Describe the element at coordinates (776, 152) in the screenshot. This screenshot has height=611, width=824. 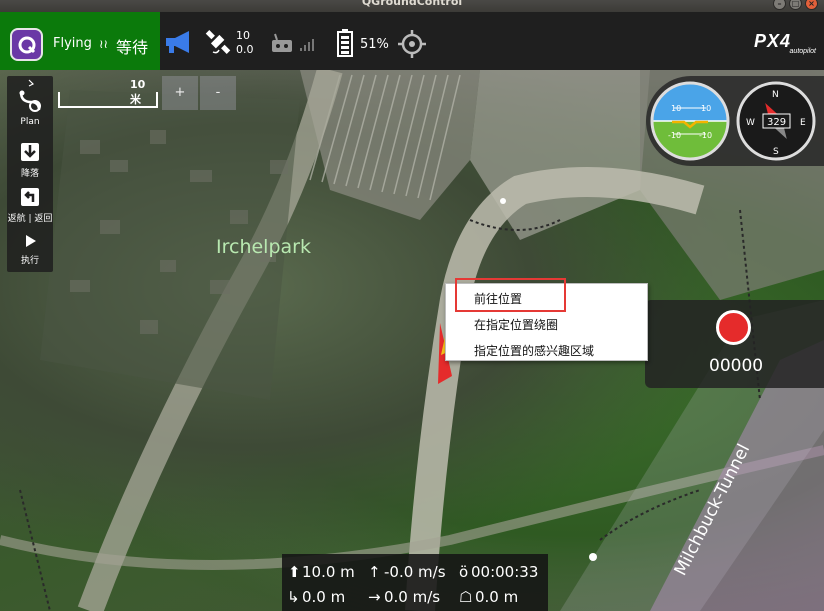
I see `compass-s: S` at that location.